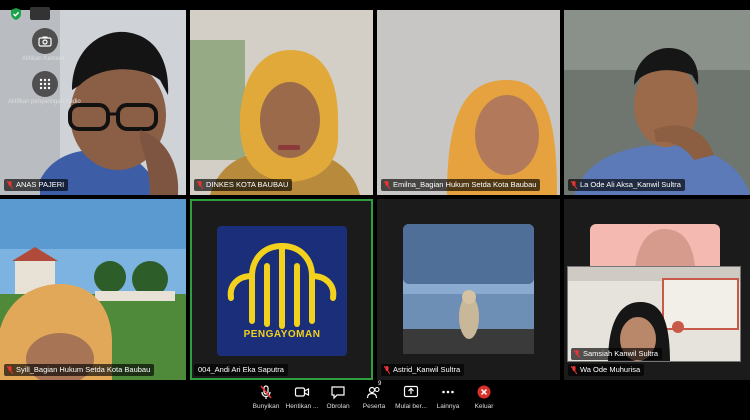 The image size is (750, 420). I want to click on video-camera-icon, so click(302, 392).